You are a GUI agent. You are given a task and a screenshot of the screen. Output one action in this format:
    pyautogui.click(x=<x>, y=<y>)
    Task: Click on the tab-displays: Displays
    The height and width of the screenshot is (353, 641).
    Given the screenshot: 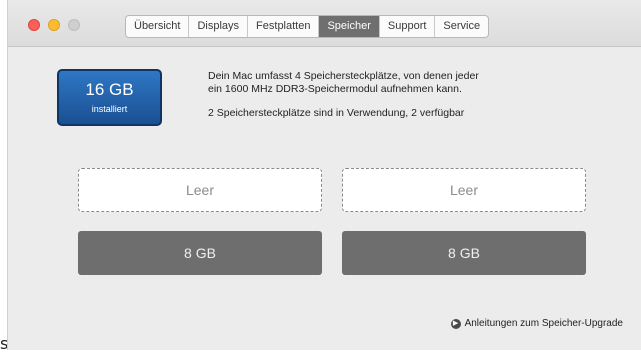 What is the action you would take?
    pyautogui.click(x=219, y=26)
    